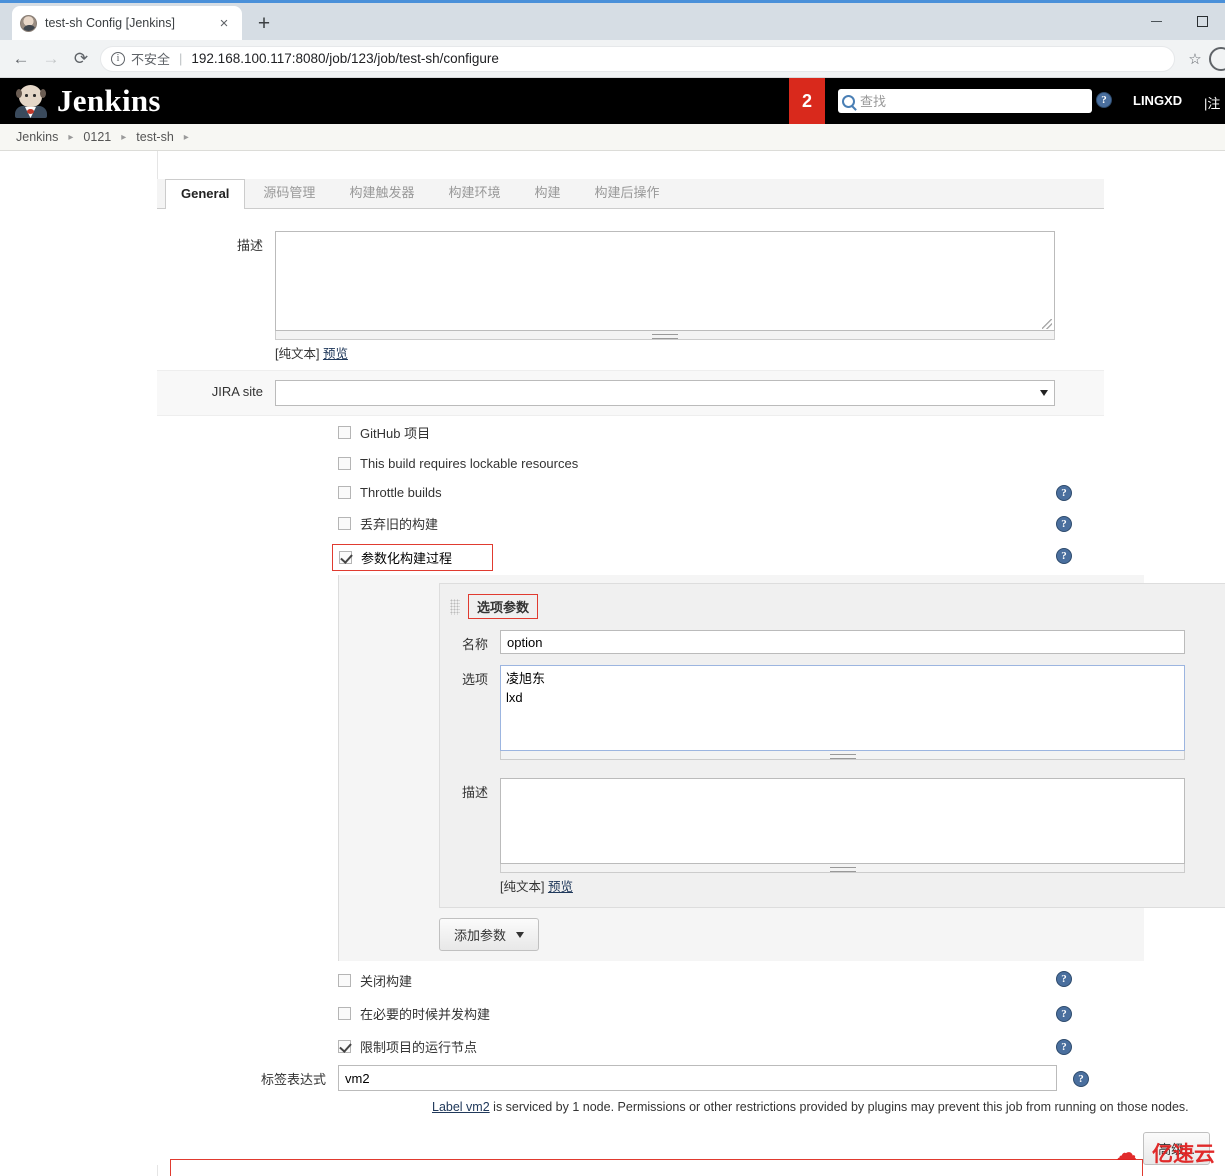 Image resolution: width=1225 pixels, height=1176 pixels. Describe the element at coordinates (842, 755) in the screenshot. I see `choices-resize-handle` at that location.